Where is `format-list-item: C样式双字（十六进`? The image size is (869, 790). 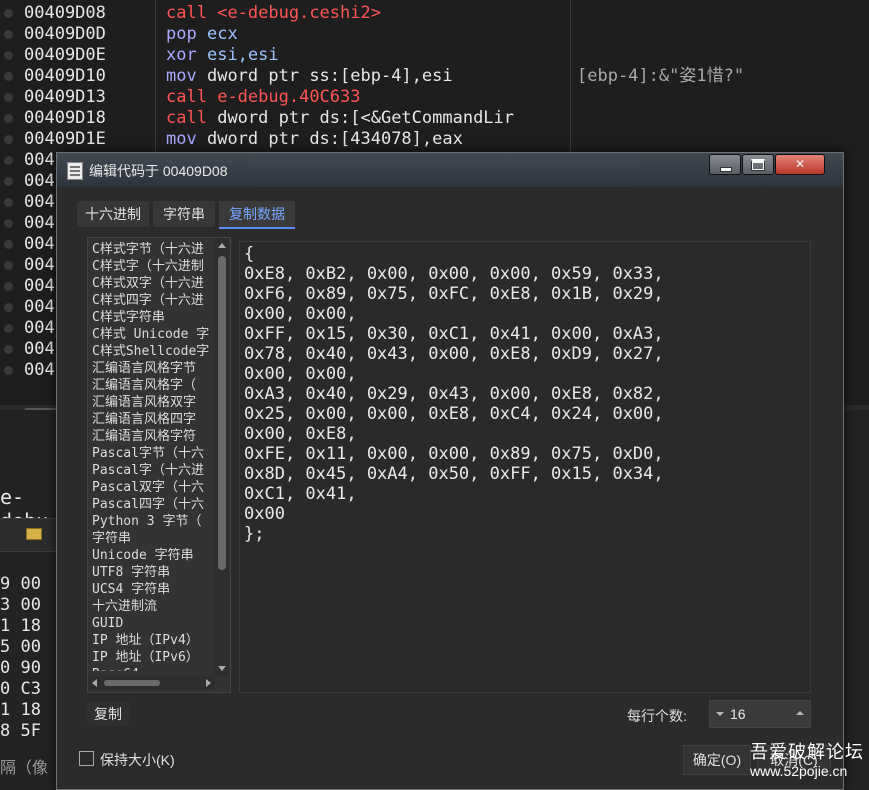
format-list-item: C样式双字（十六进 is located at coordinates (153, 283).